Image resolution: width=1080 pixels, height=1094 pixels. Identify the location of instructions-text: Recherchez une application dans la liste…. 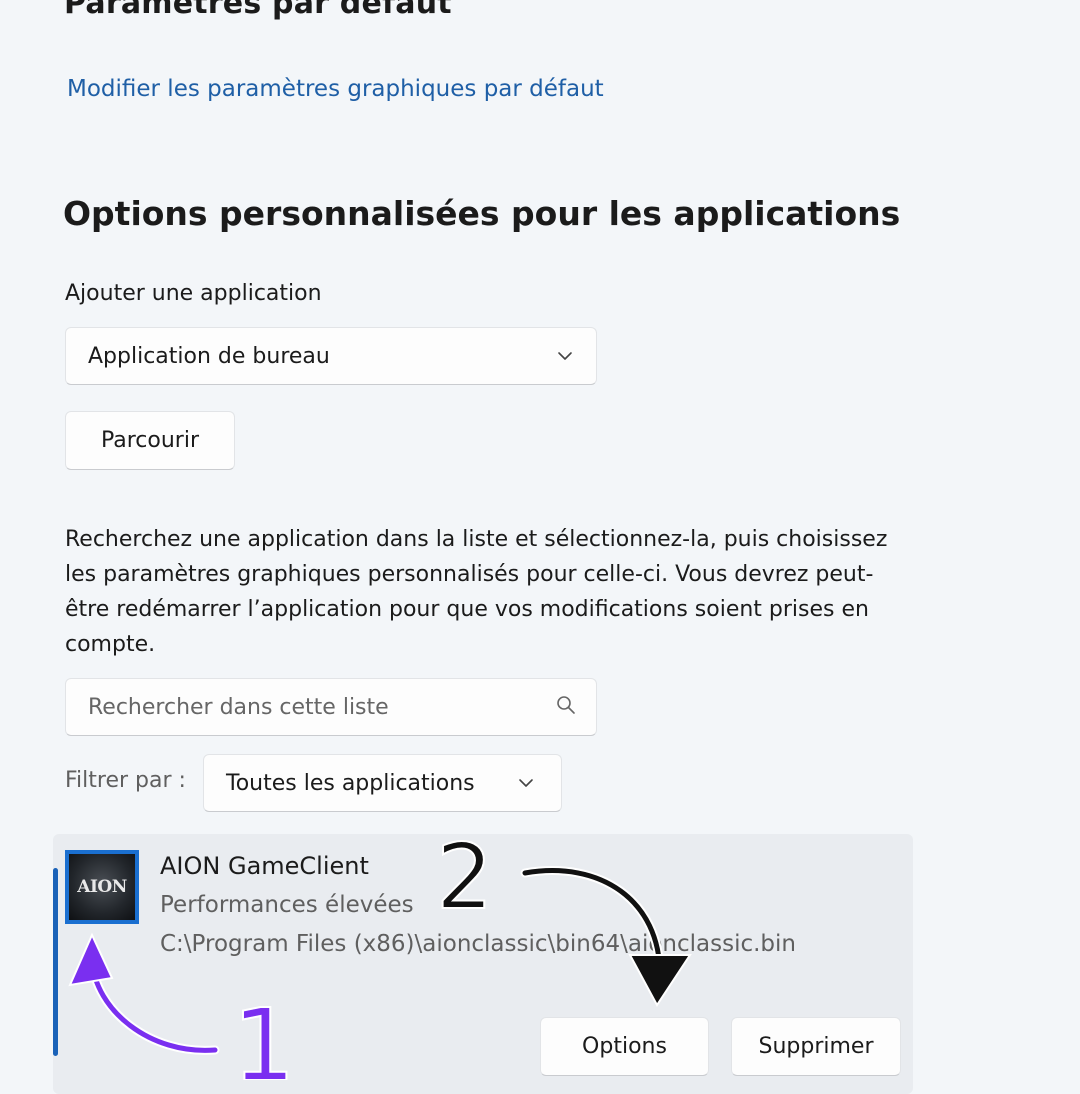
(476, 592).